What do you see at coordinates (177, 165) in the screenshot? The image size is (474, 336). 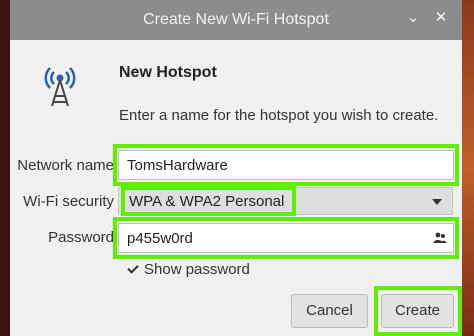 I see `network-name-value: TomsHardware` at bounding box center [177, 165].